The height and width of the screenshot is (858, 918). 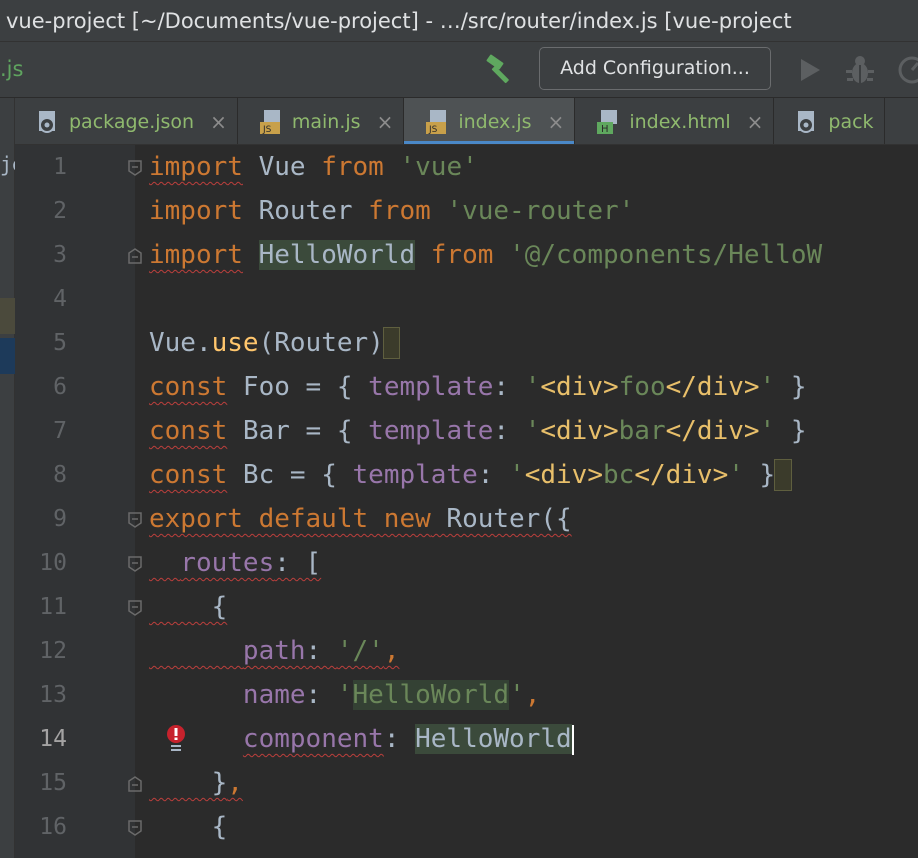 I want to click on code-line-current: 14 component: HelloWorld, so click(x=459, y=739).